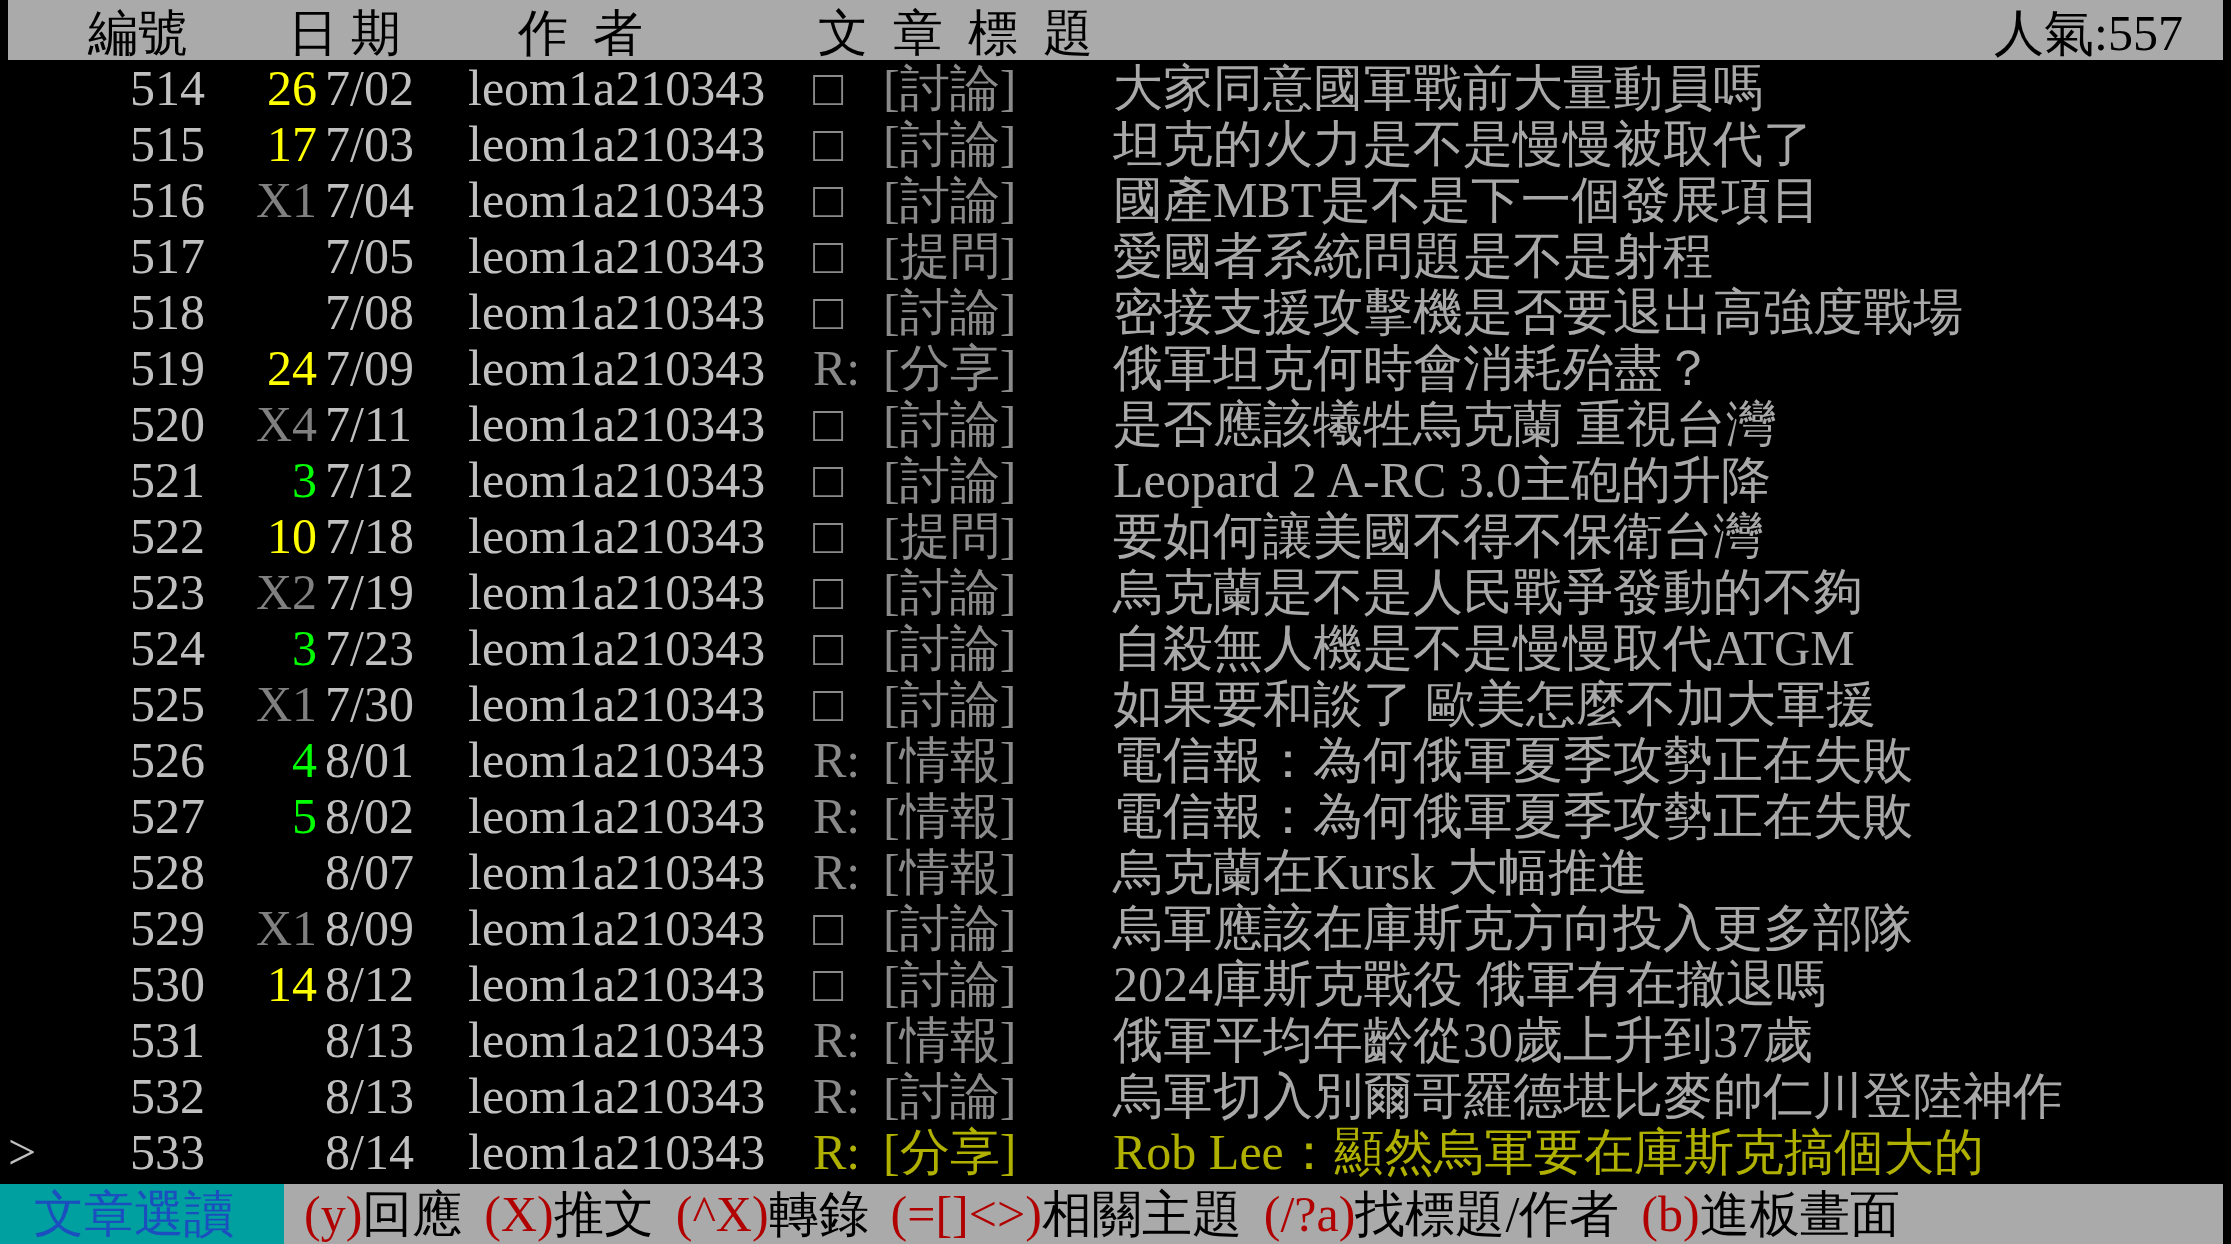 The width and height of the screenshot is (2231, 1244). Describe the element at coordinates (292, 144) in the screenshot. I see `push-count: 17` at that location.